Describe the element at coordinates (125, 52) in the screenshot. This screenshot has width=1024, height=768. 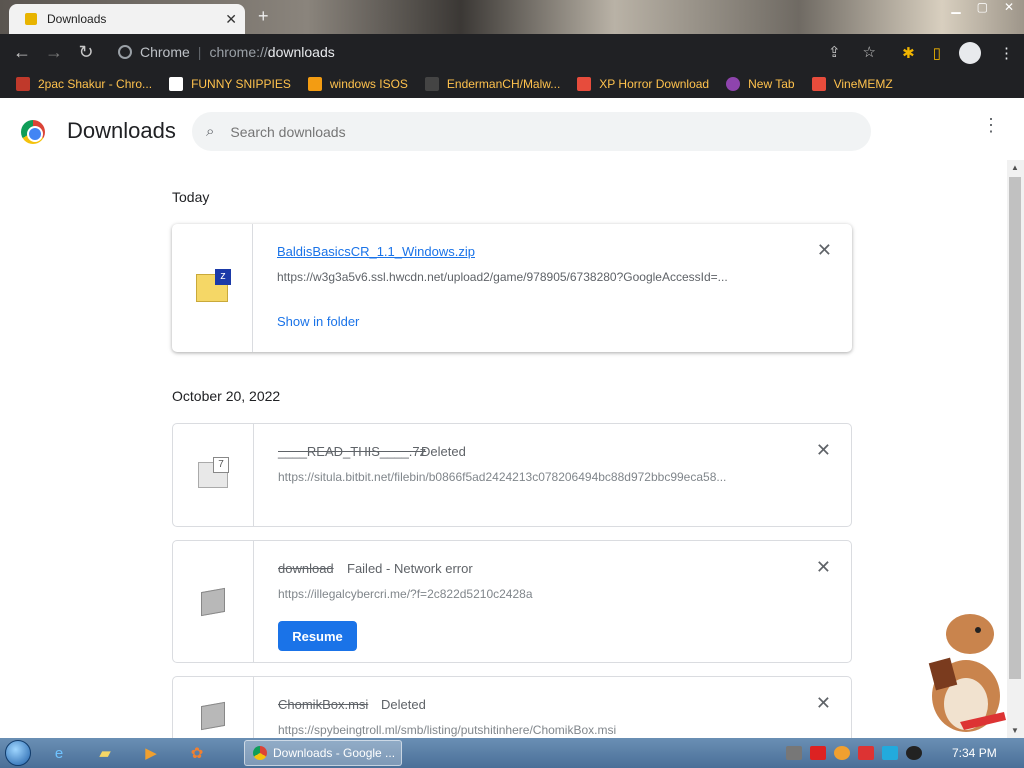
I see `chrome-site-icon` at that location.